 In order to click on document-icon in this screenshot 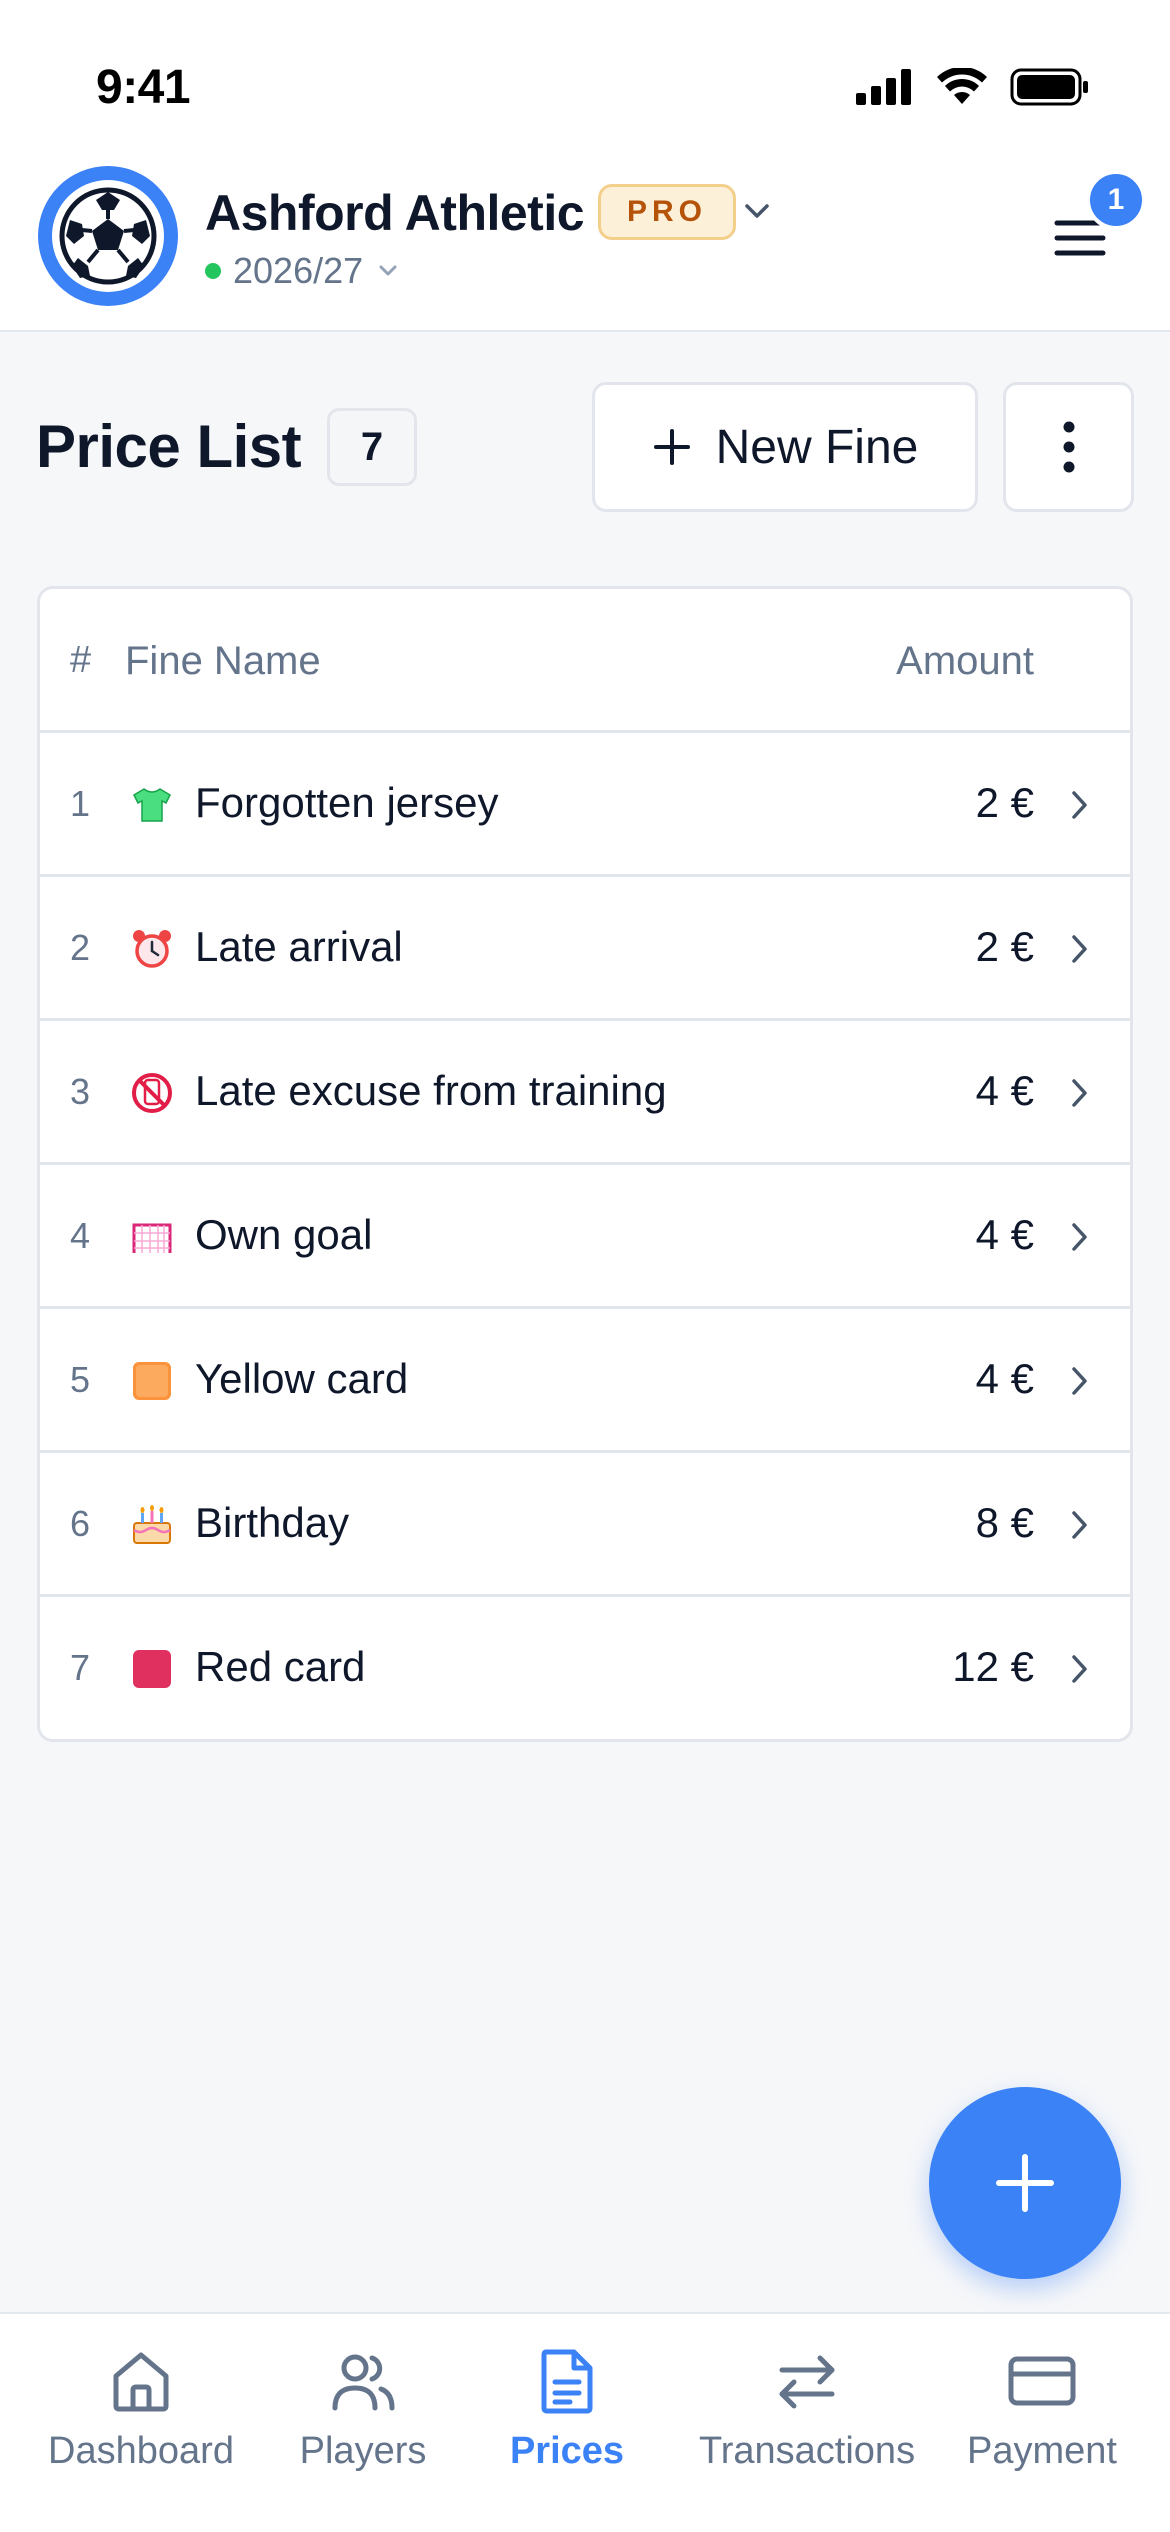, I will do `click(567, 2381)`.